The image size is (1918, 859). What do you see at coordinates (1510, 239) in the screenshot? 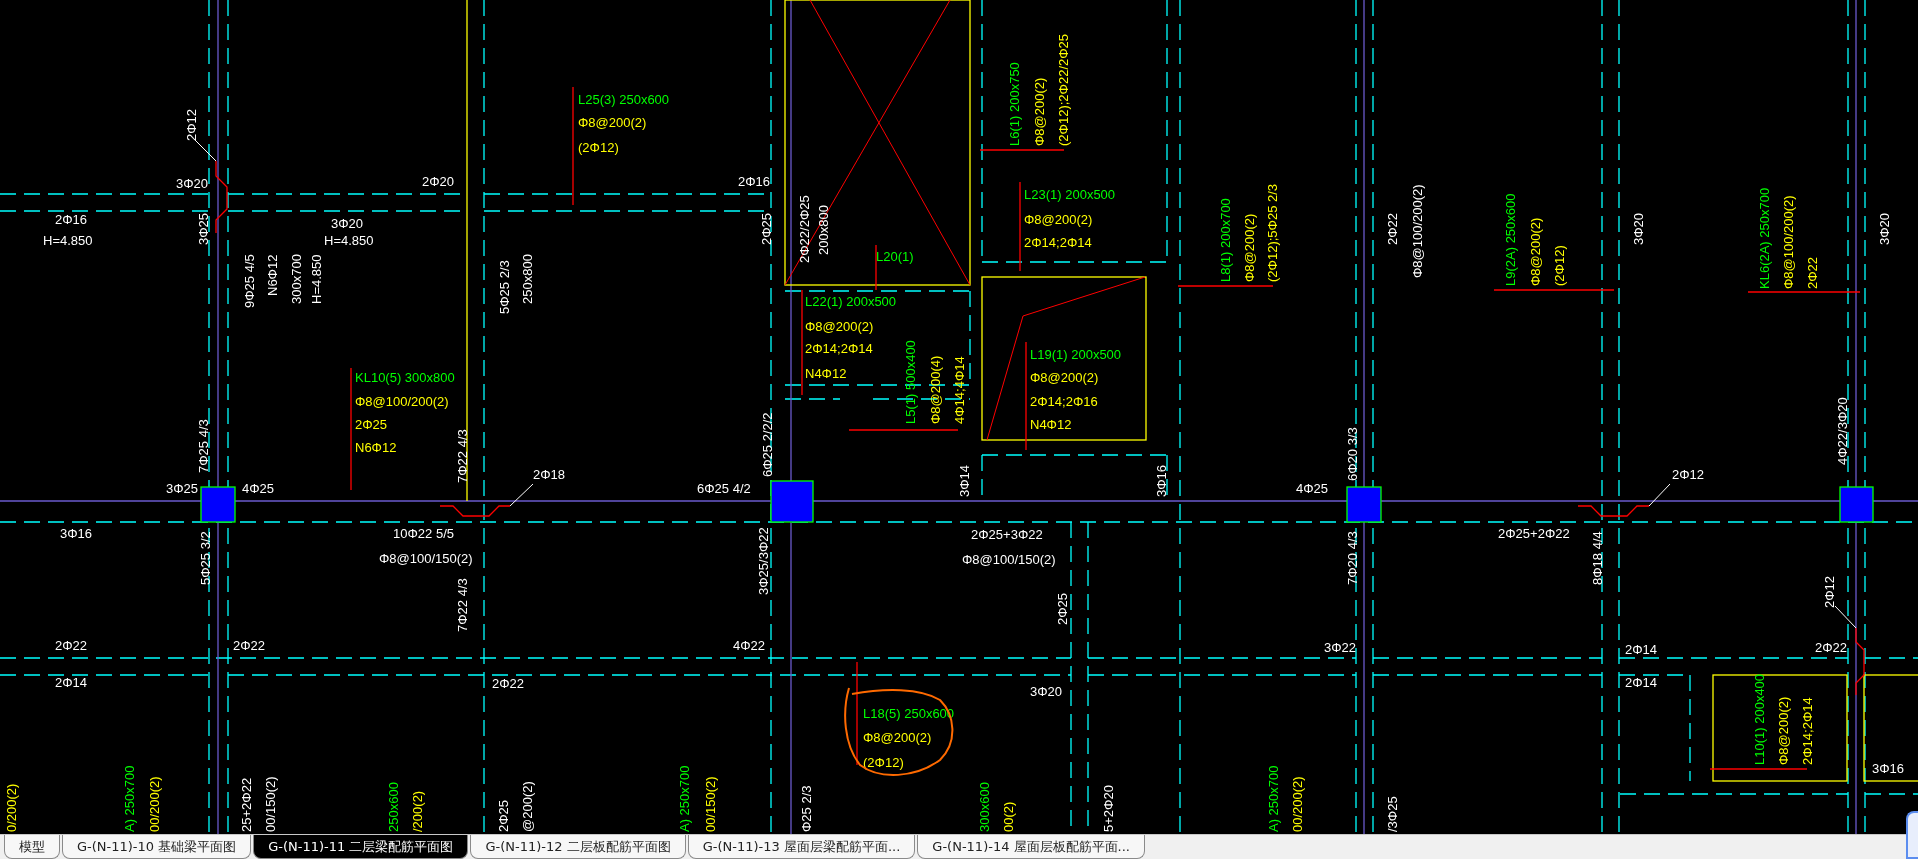
I see `rebar-annotation: L9(2A) 250x600` at bounding box center [1510, 239].